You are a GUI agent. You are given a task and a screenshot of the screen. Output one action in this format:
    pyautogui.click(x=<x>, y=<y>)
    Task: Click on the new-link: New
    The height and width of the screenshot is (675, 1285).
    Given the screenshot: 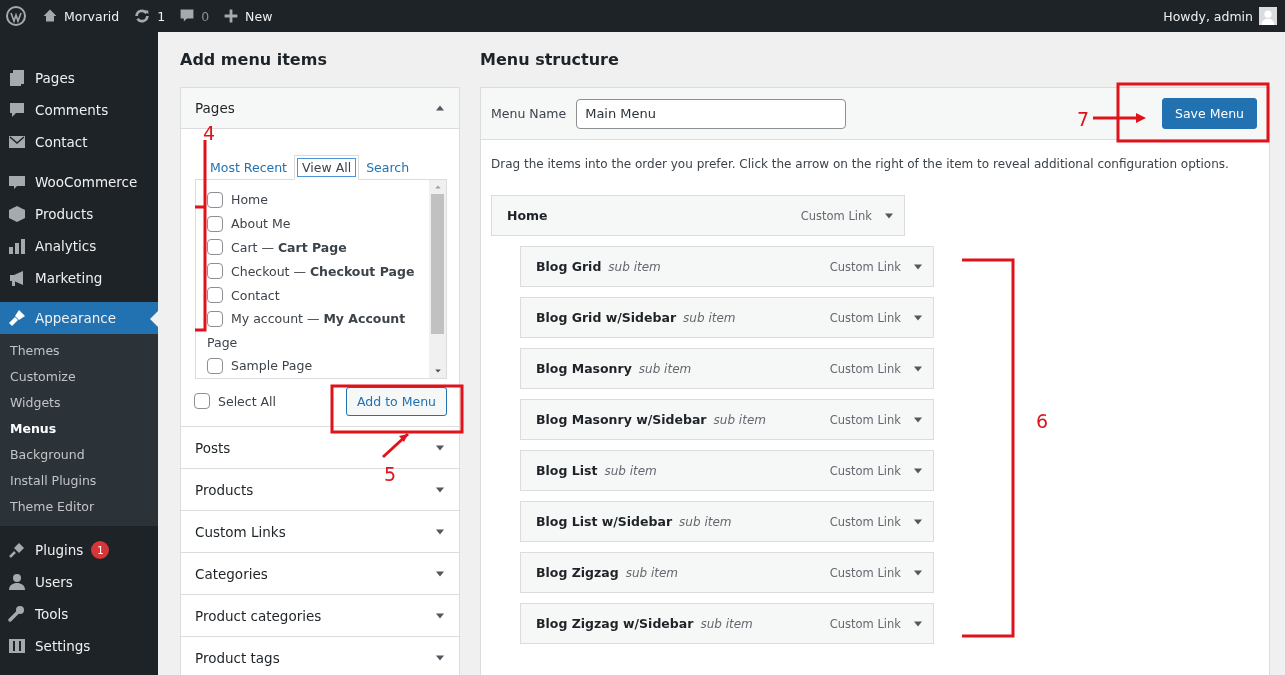 What is the action you would take?
    pyautogui.click(x=248, y=16)
    